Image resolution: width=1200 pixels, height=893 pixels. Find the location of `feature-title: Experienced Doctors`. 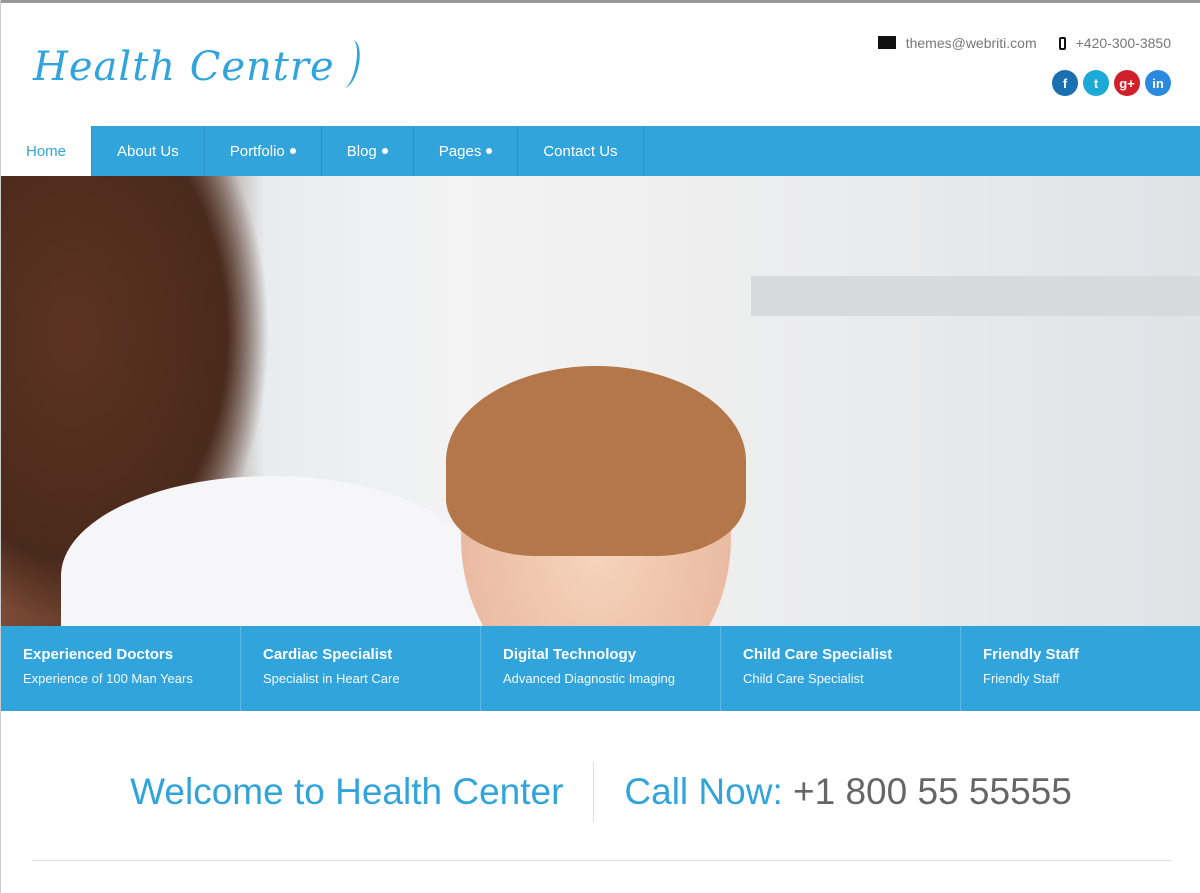

feature-title: Experienced Doctors is located at coordinates (98, 654).